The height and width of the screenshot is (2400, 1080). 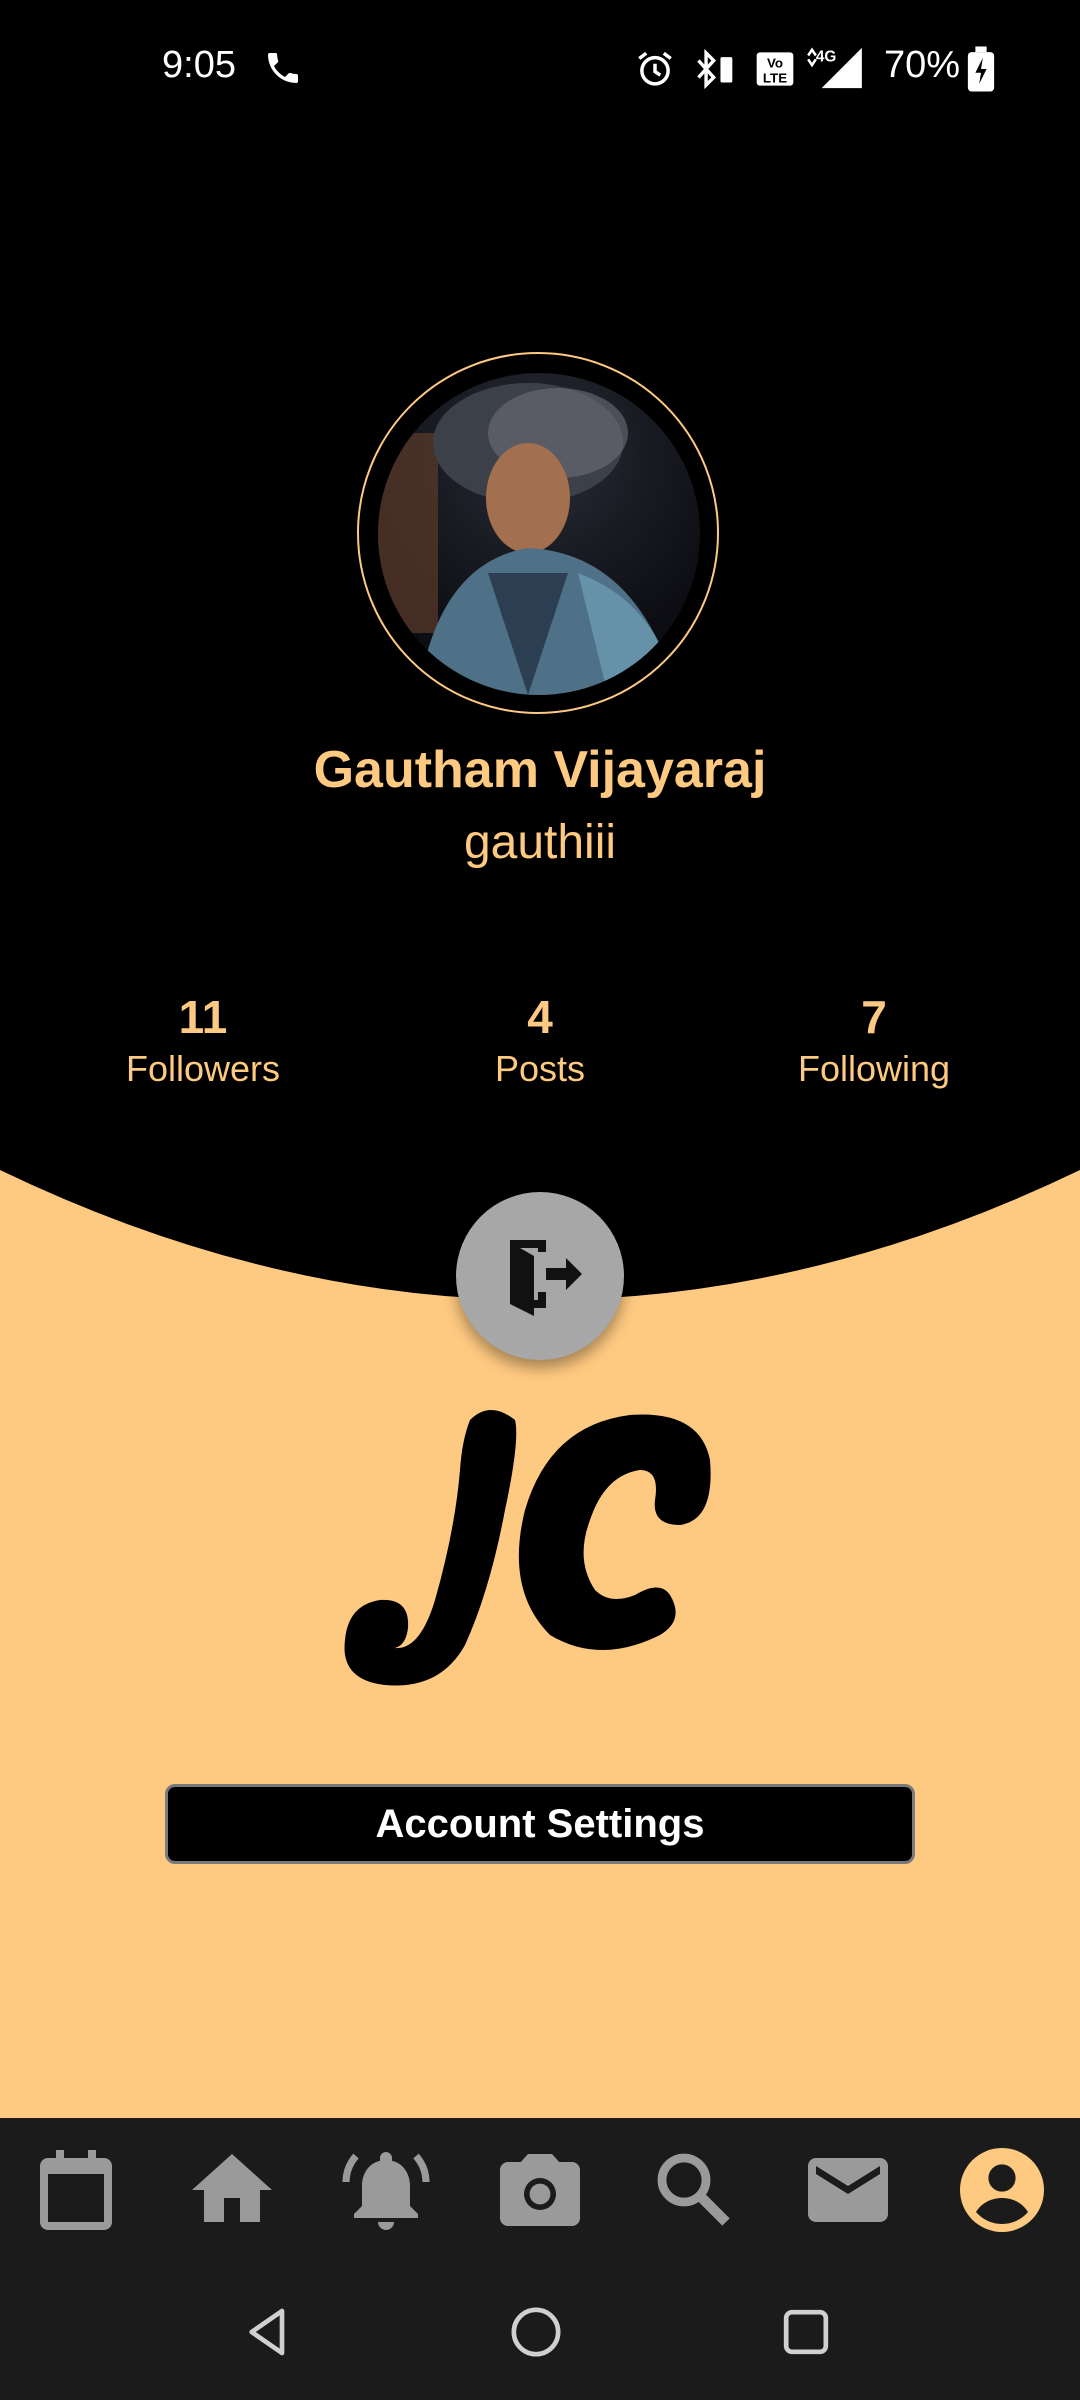 I want to click on profile-display-name: Gautham Vijayaraj, so click(x=540, y=770).